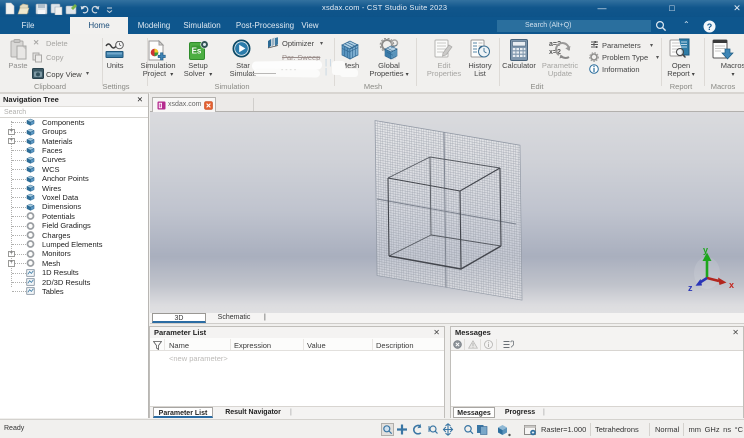  What do you see at coordinates (690, 288) in the screenshot?
I see `svg-text: z` at bounding box center [690, 288].